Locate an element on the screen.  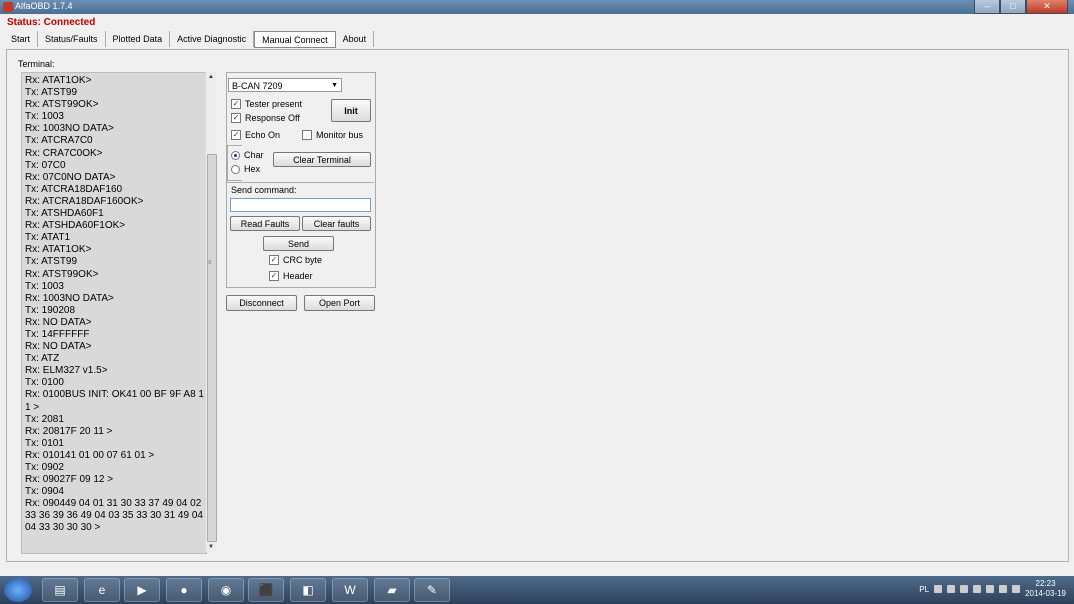
scroll-up-arrow-icon: ▲ is located at coordinates (211, 77).